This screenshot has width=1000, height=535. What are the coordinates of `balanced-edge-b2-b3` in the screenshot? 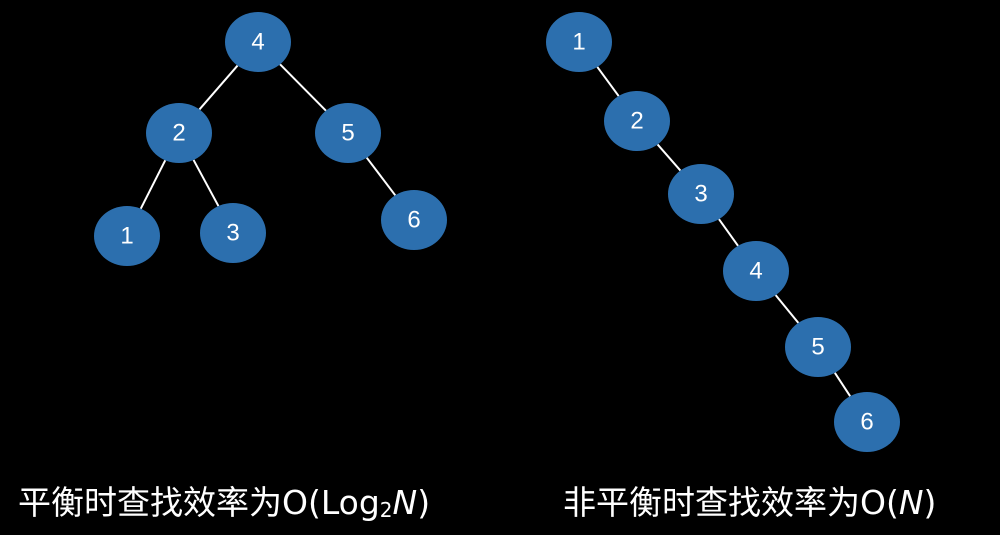 It's located at (206, 183).